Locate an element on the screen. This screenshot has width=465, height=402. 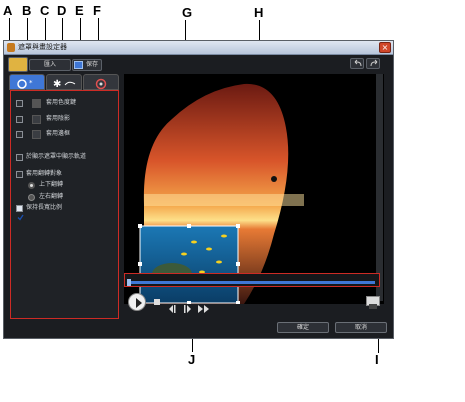
tab-bar: * ✱ is located at coordinates (64, 82).